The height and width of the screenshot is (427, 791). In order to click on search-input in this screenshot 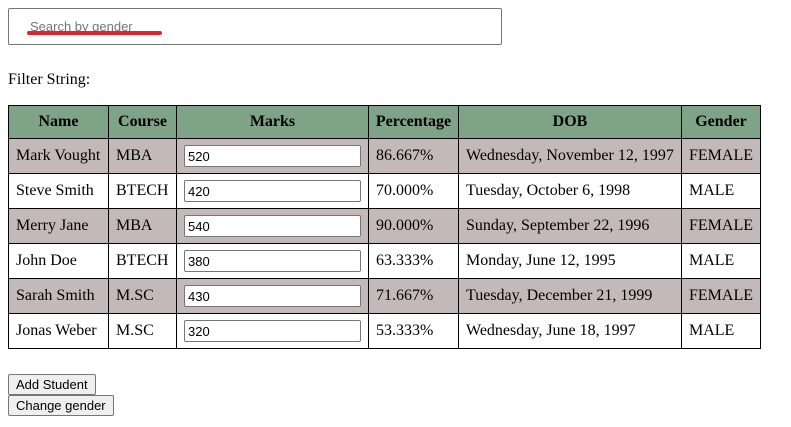, I will do `click(255, 26)`.